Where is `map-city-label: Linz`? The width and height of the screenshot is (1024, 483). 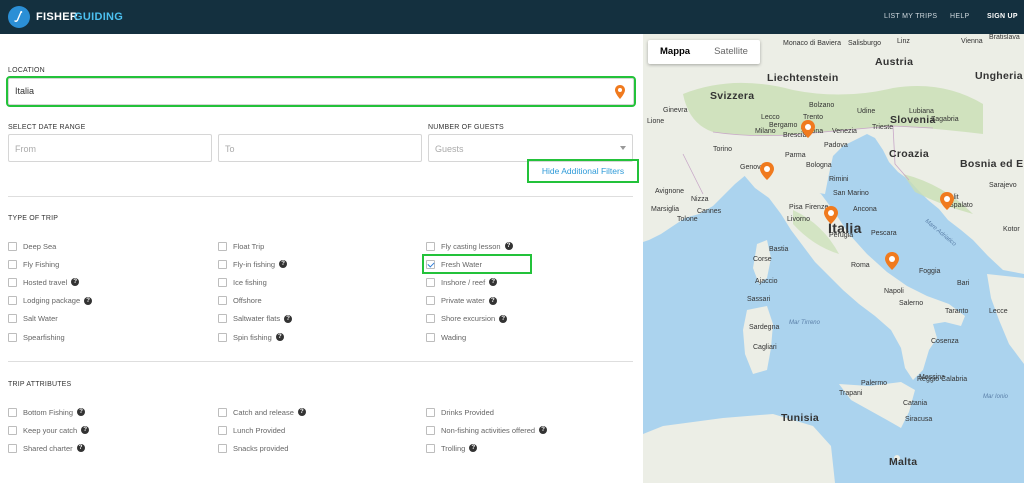 map-city-label: Linz is located at coordinates (903, 41).